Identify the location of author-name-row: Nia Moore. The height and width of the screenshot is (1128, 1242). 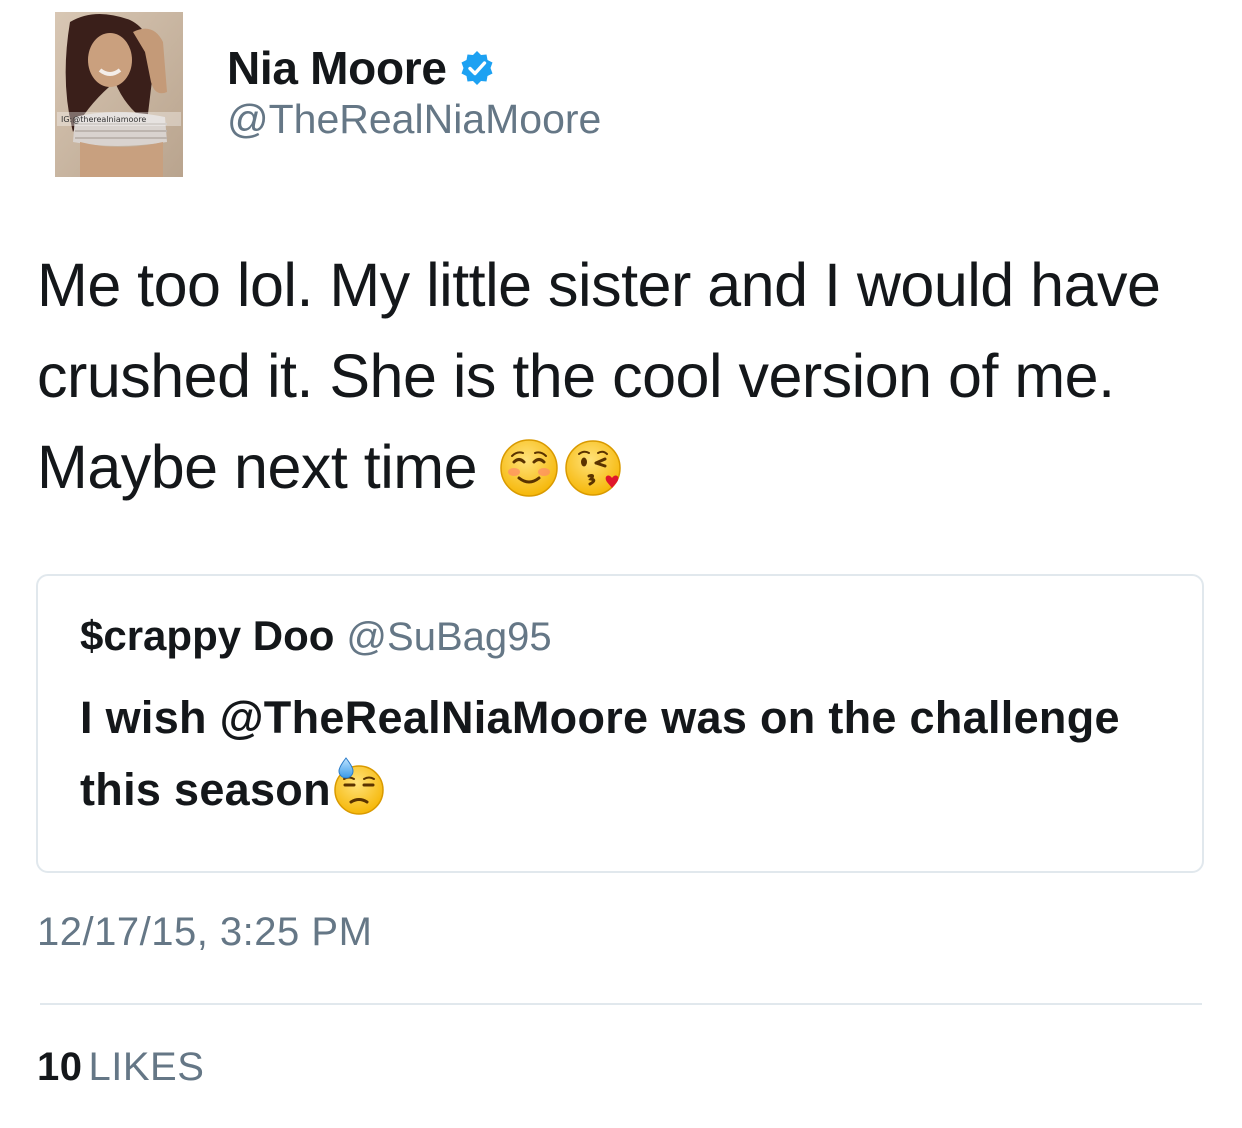
(361, 68).